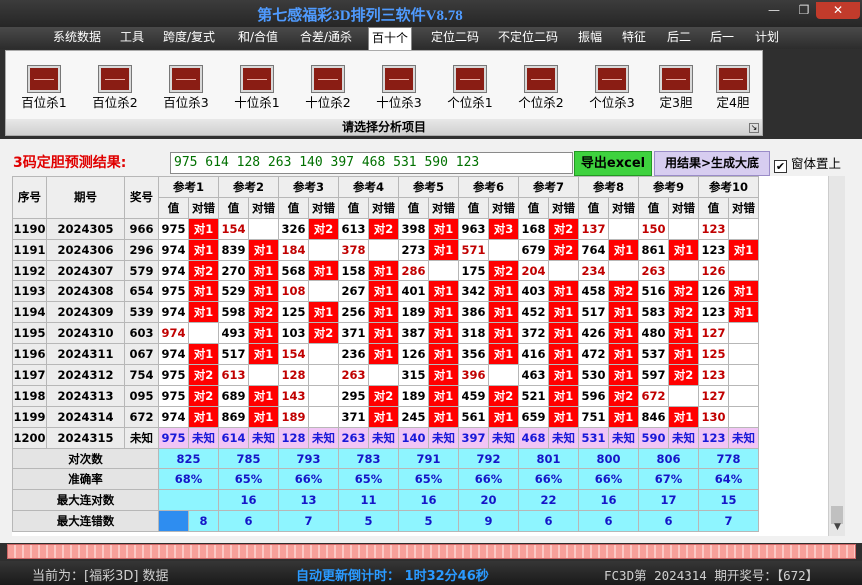  What do you see at coordinates (488, 187) in the screenshot?
I see `header-ref: 参考6` at bounding box center [488, 187].